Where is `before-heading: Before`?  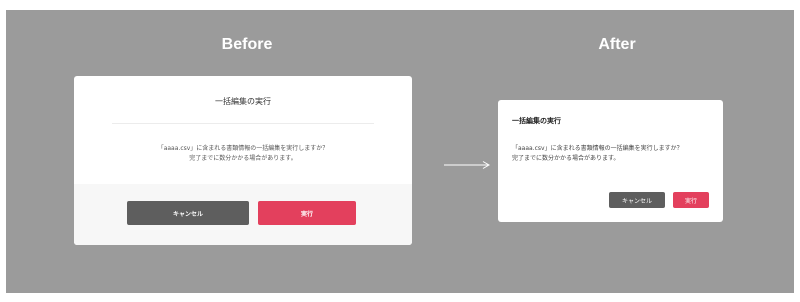 before-heading: Before is located at coordinates (247, 44).